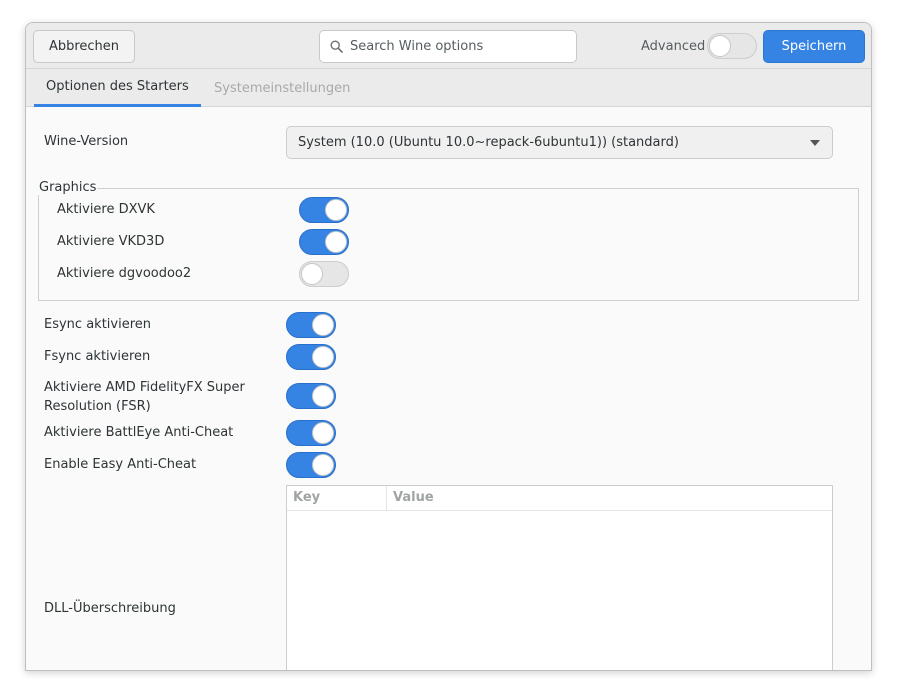 Image resolution: width=897 pixels, height=699 pixels. I want to click on column-header-value: Value, so click(413, 497).